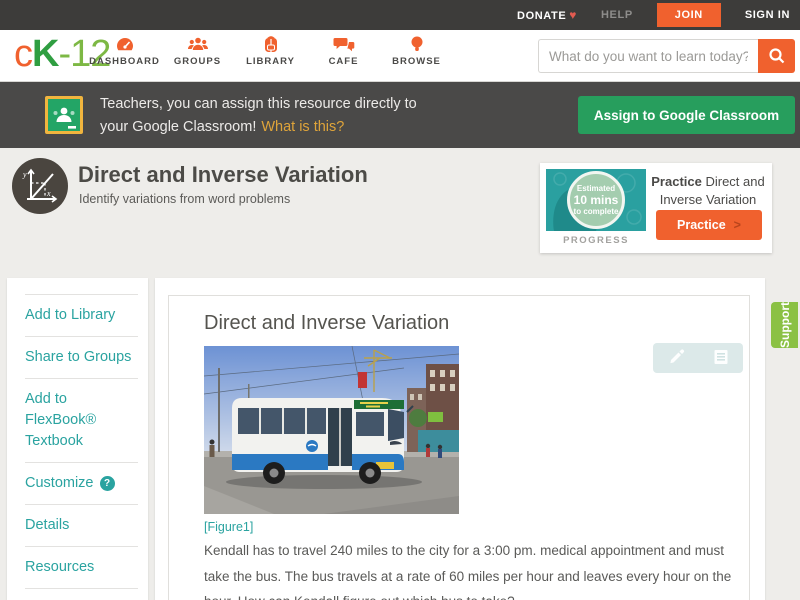 The width and height of the screenshot is (800, 600). Describe the element at coordinates (40, 186) in the screenshot. I see `concept-graph-icon: y x` at that location.